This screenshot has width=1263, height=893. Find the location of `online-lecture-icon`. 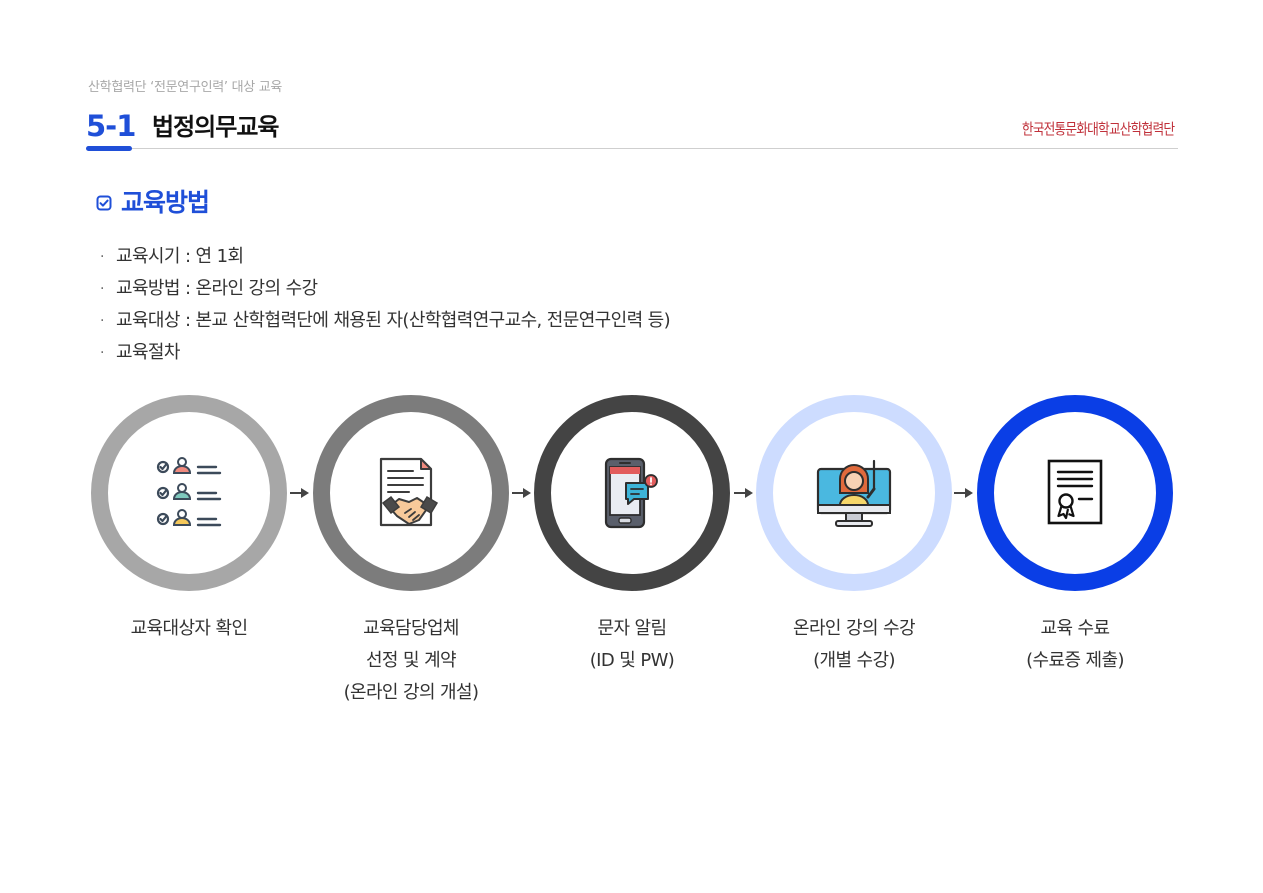

online-lecture-icon is located at coordinates (854, 493).